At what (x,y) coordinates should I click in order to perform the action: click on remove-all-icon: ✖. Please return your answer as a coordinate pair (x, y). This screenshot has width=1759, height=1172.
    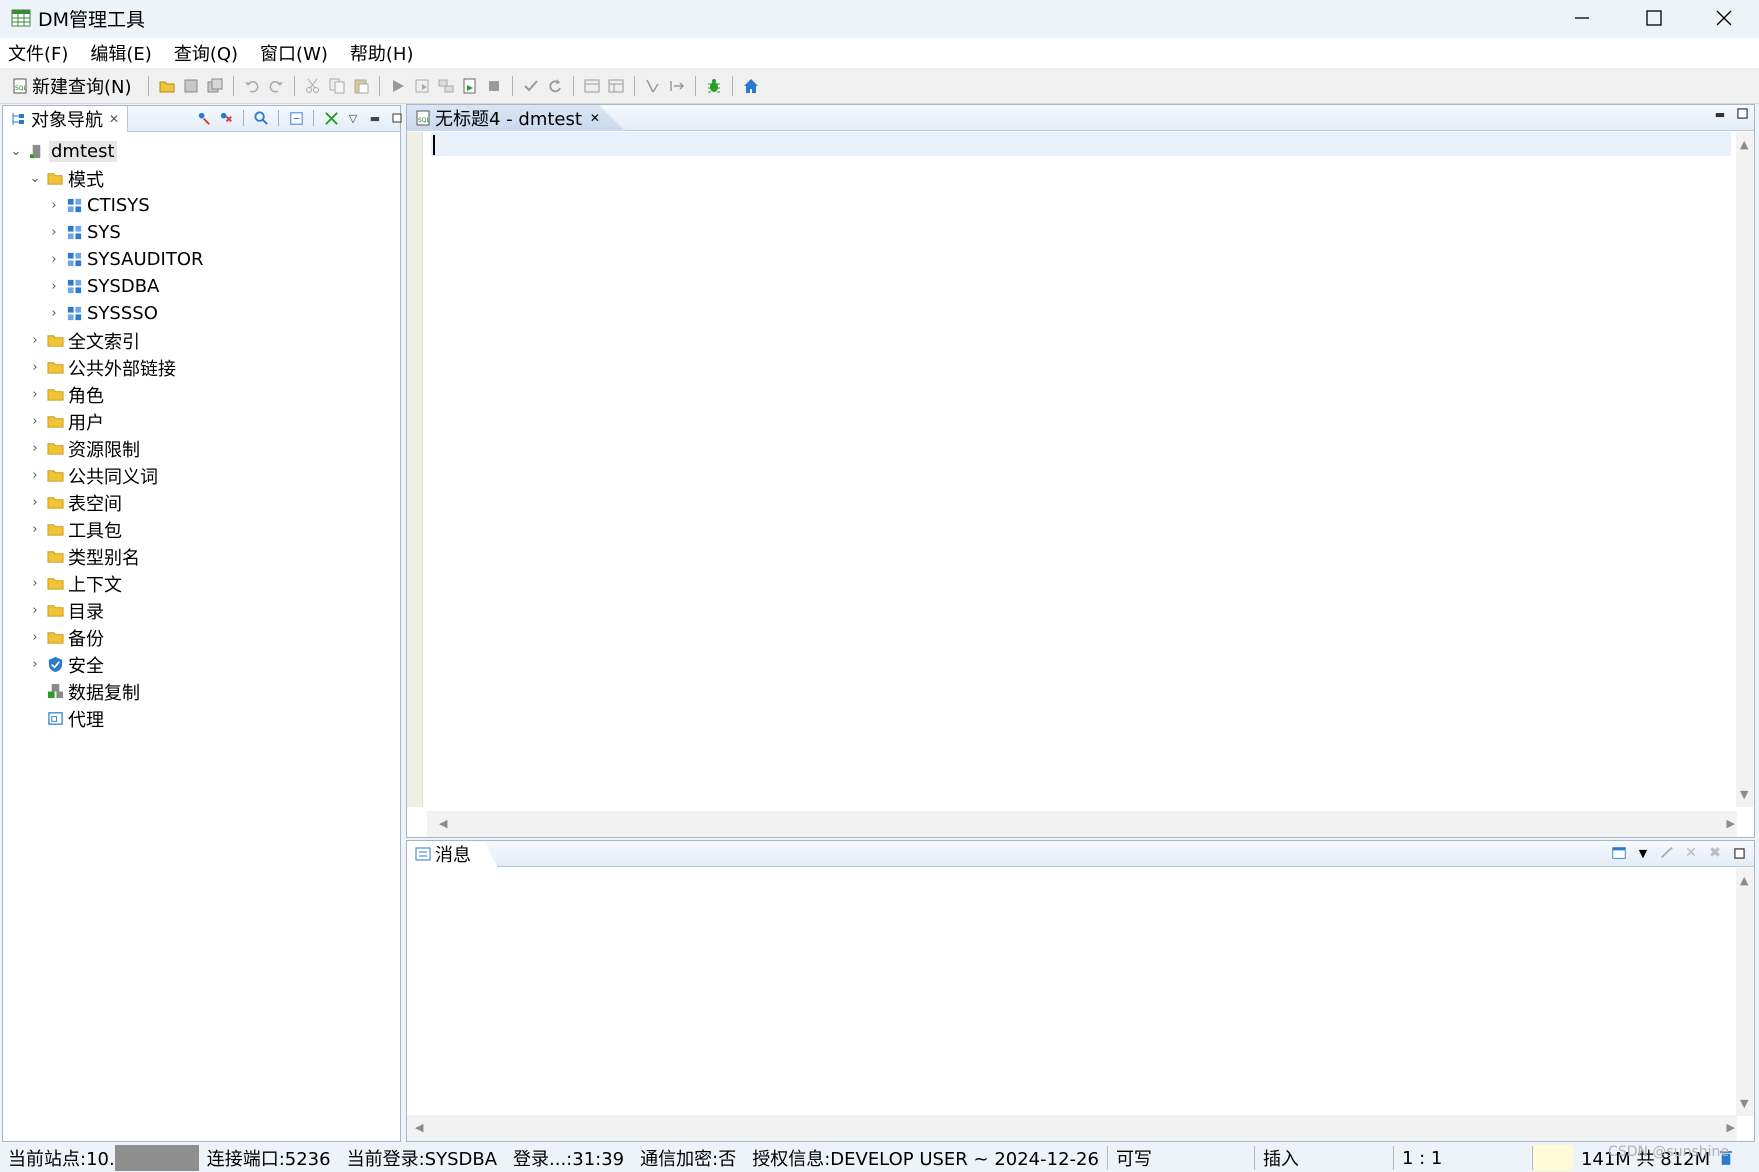
    Looking at the image, I should click on (1715, 853).